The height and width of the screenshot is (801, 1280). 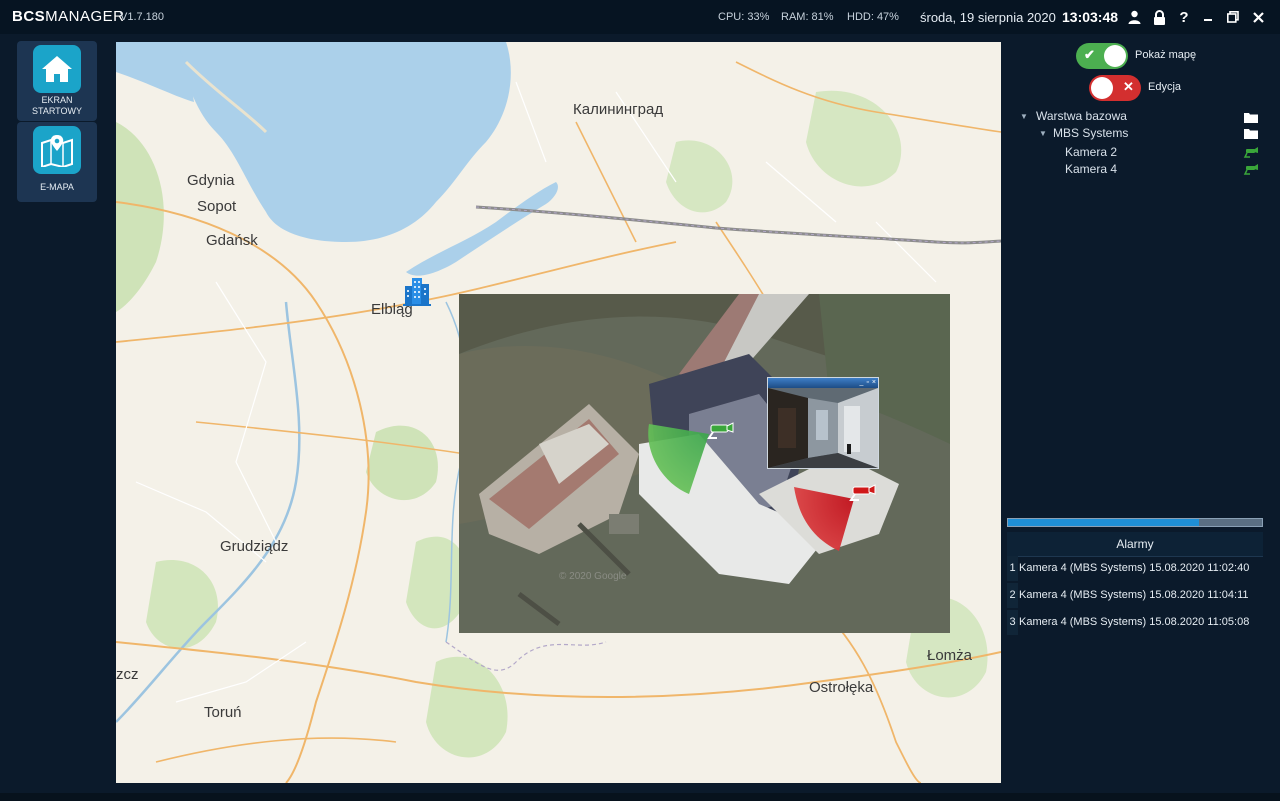 I want to click on city-gdansk: Gdańsk, so click(x=232, y=240).